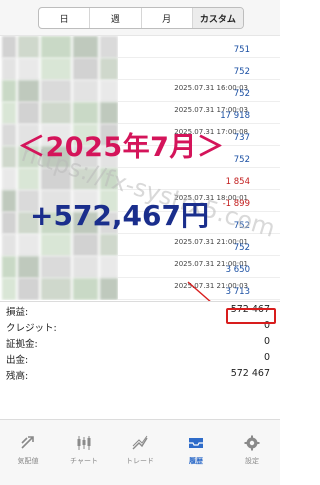 The height and width of the screenshot is (485, 320). I want to click on period-tab-bar: 日 週 月 カスタム, so click(140, 18).